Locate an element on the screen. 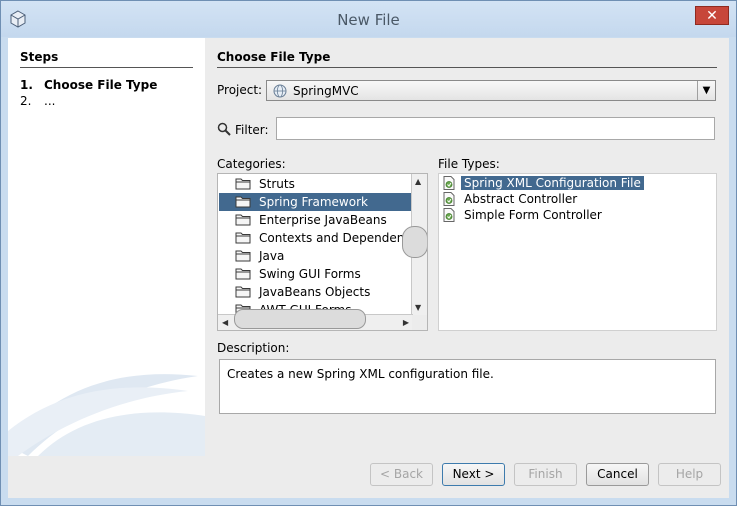 The image size is (737, 506). steps-title: Steps is located at coordinates (106, 59).